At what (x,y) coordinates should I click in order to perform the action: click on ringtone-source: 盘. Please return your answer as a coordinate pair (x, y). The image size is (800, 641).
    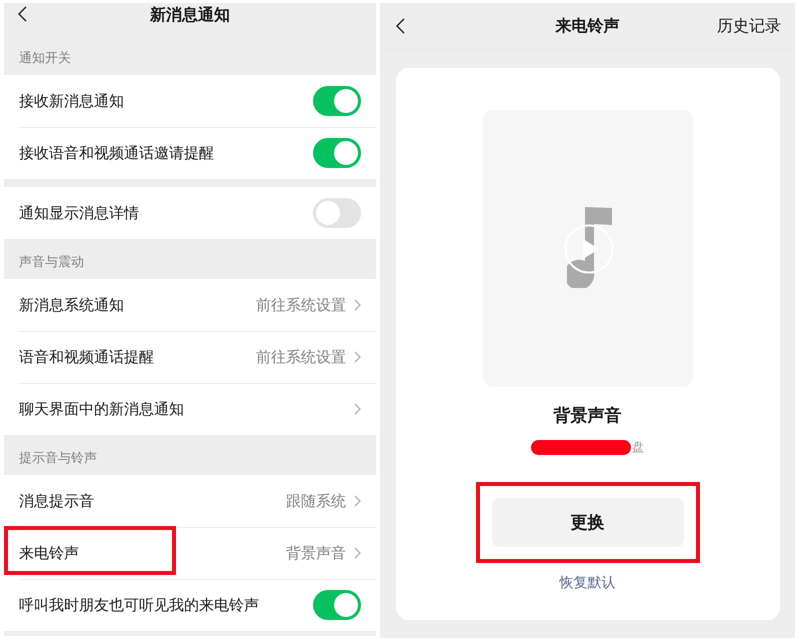
    Looking at the image, I should click on (638, 447).